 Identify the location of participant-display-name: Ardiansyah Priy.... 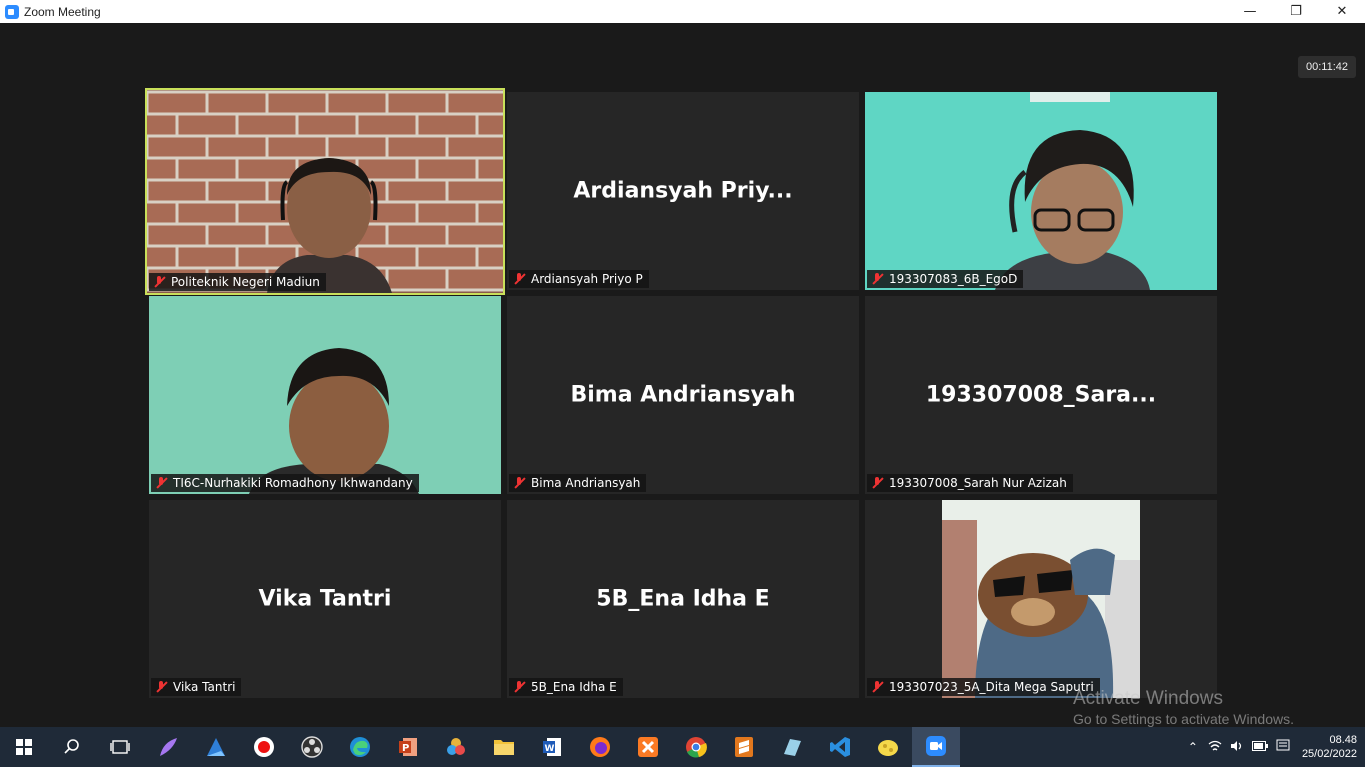
(683, 191).